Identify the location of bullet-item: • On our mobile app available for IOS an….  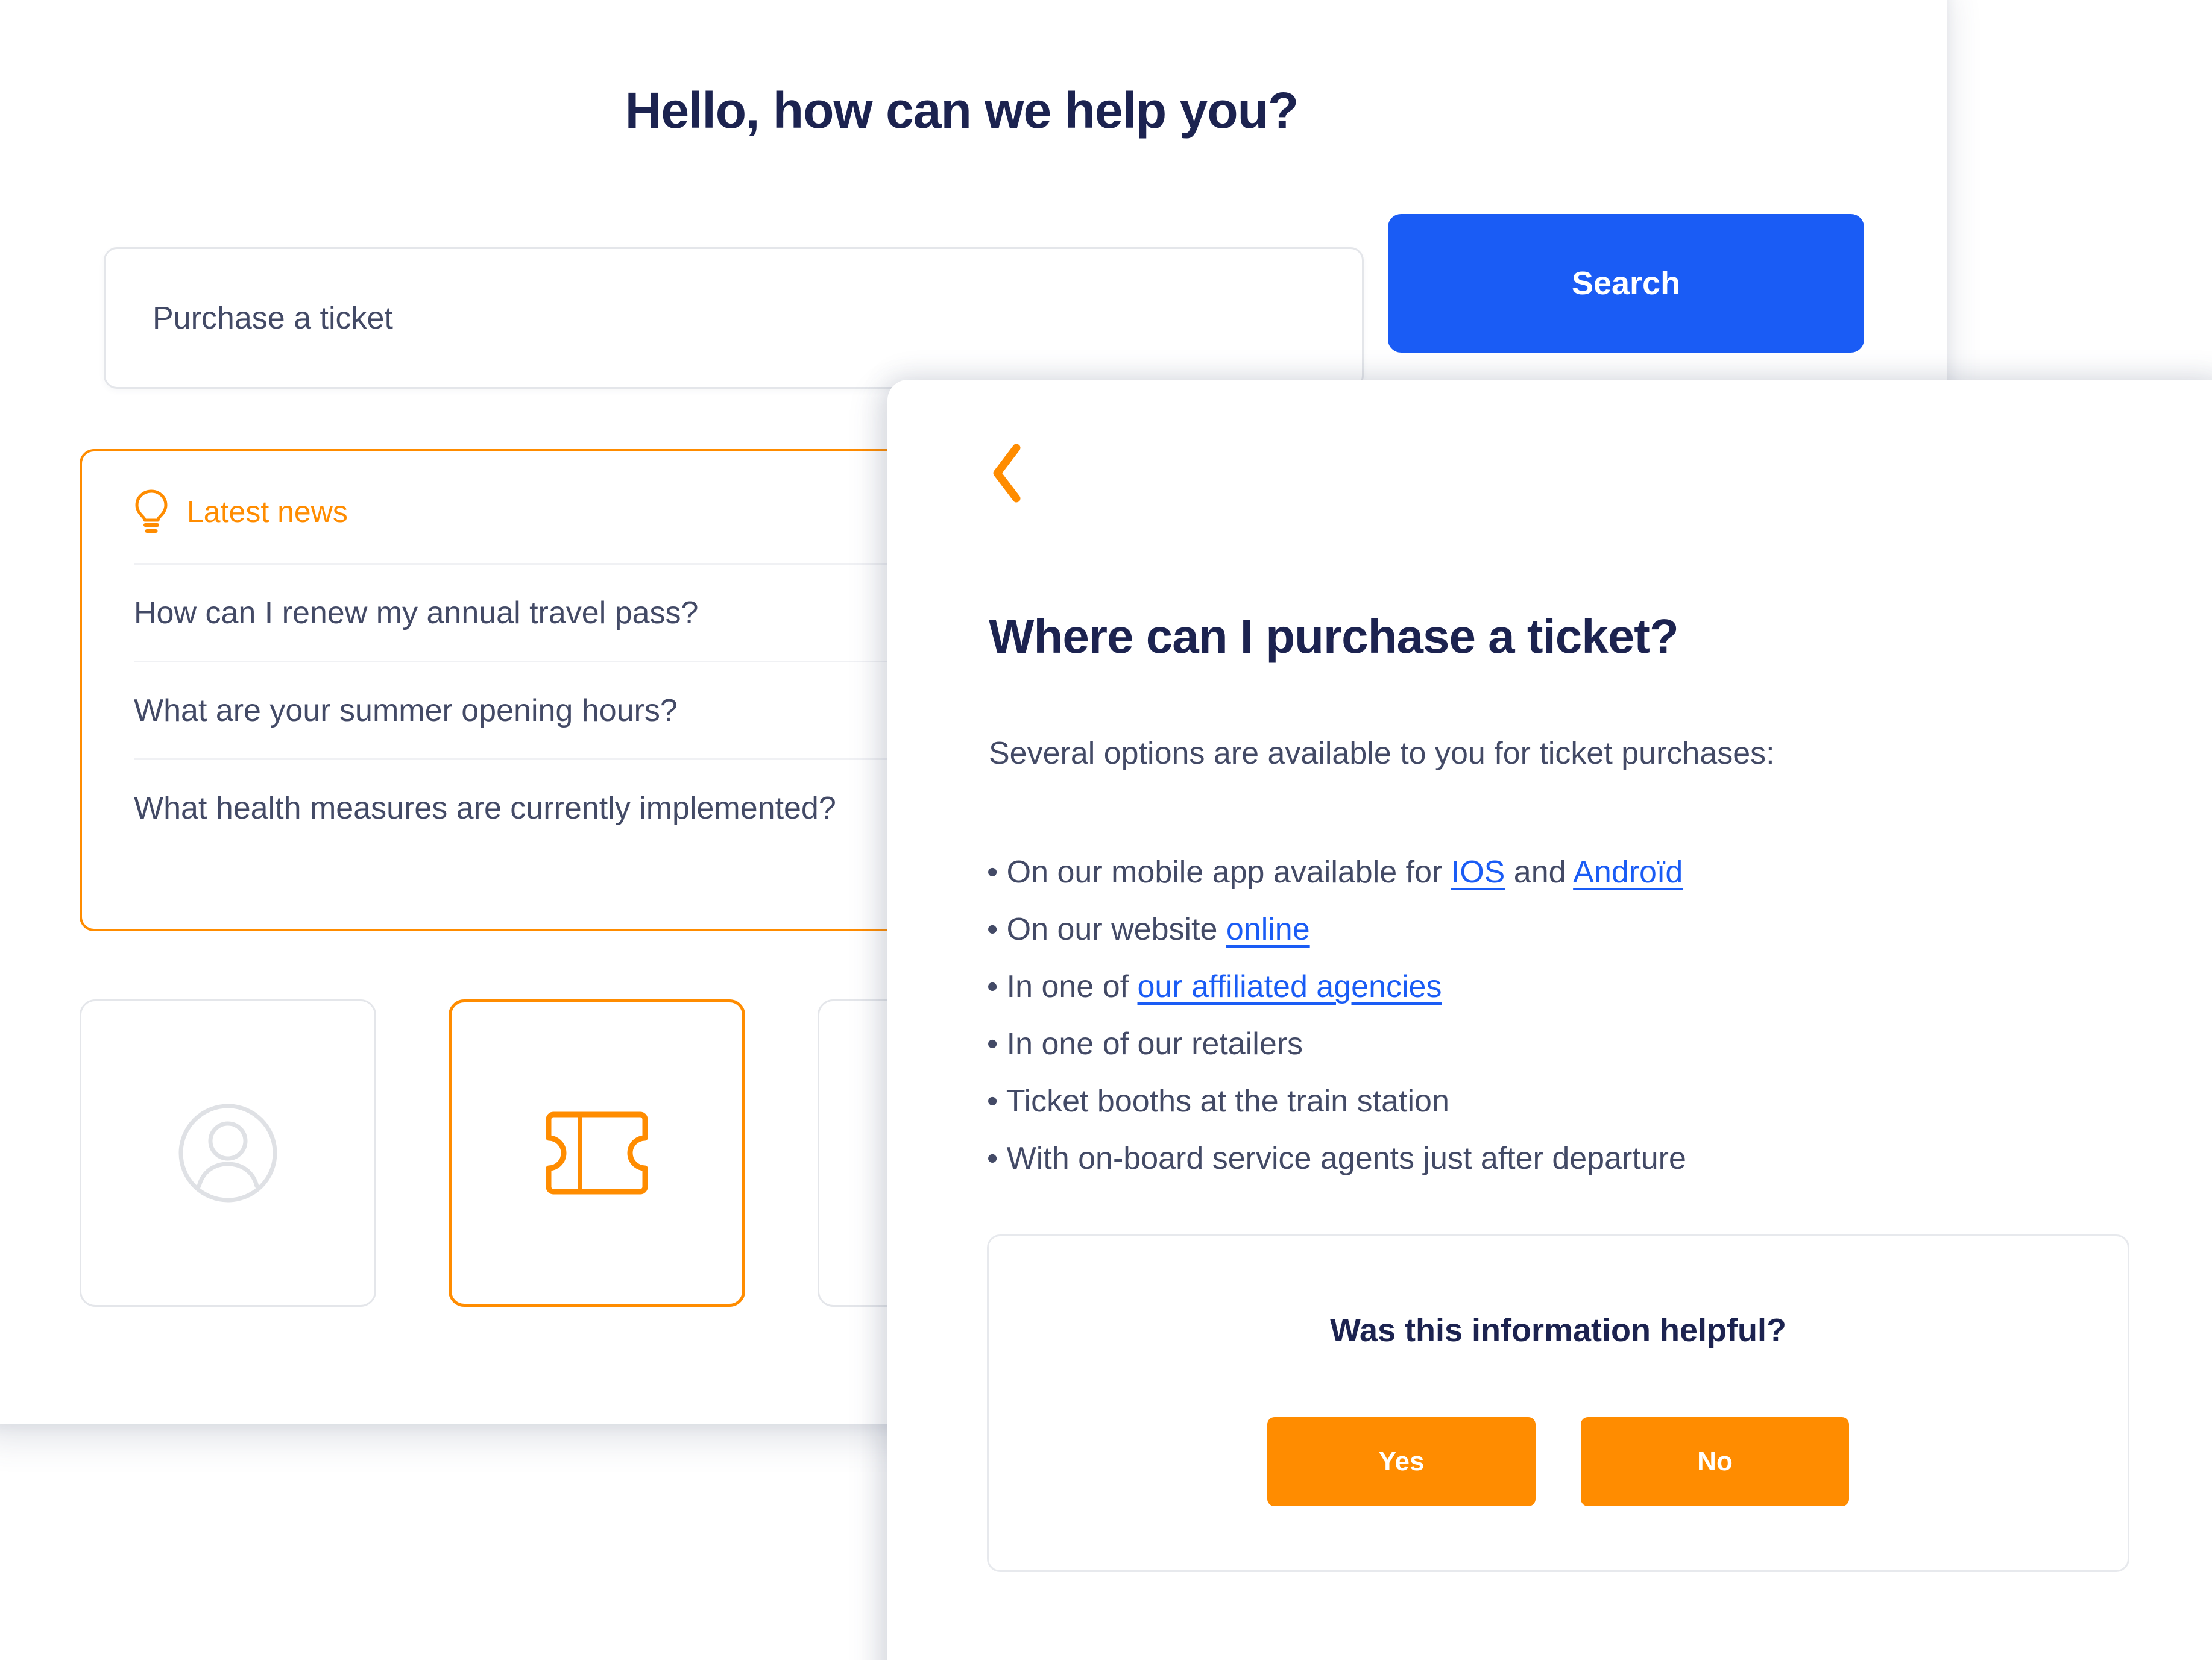
(1578, 873).